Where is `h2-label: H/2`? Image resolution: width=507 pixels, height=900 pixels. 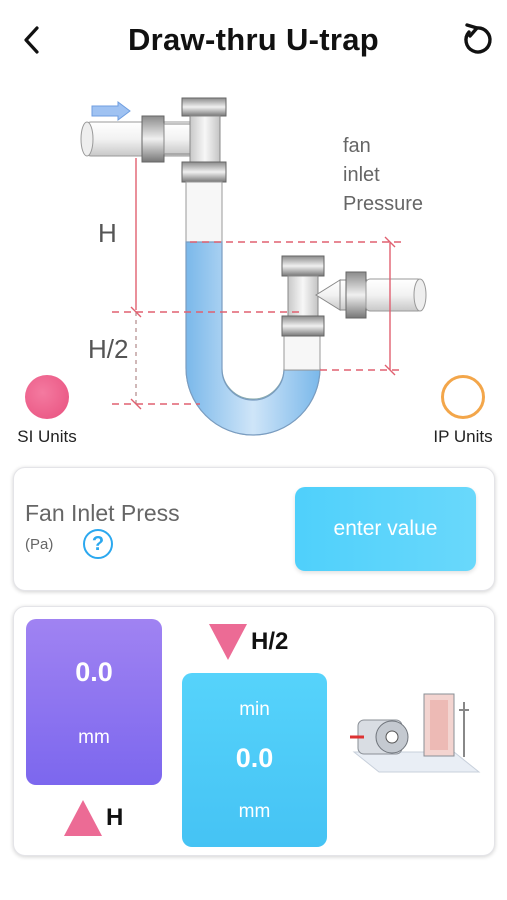
h2-label: H/2 is located at coordinates (248, 642).